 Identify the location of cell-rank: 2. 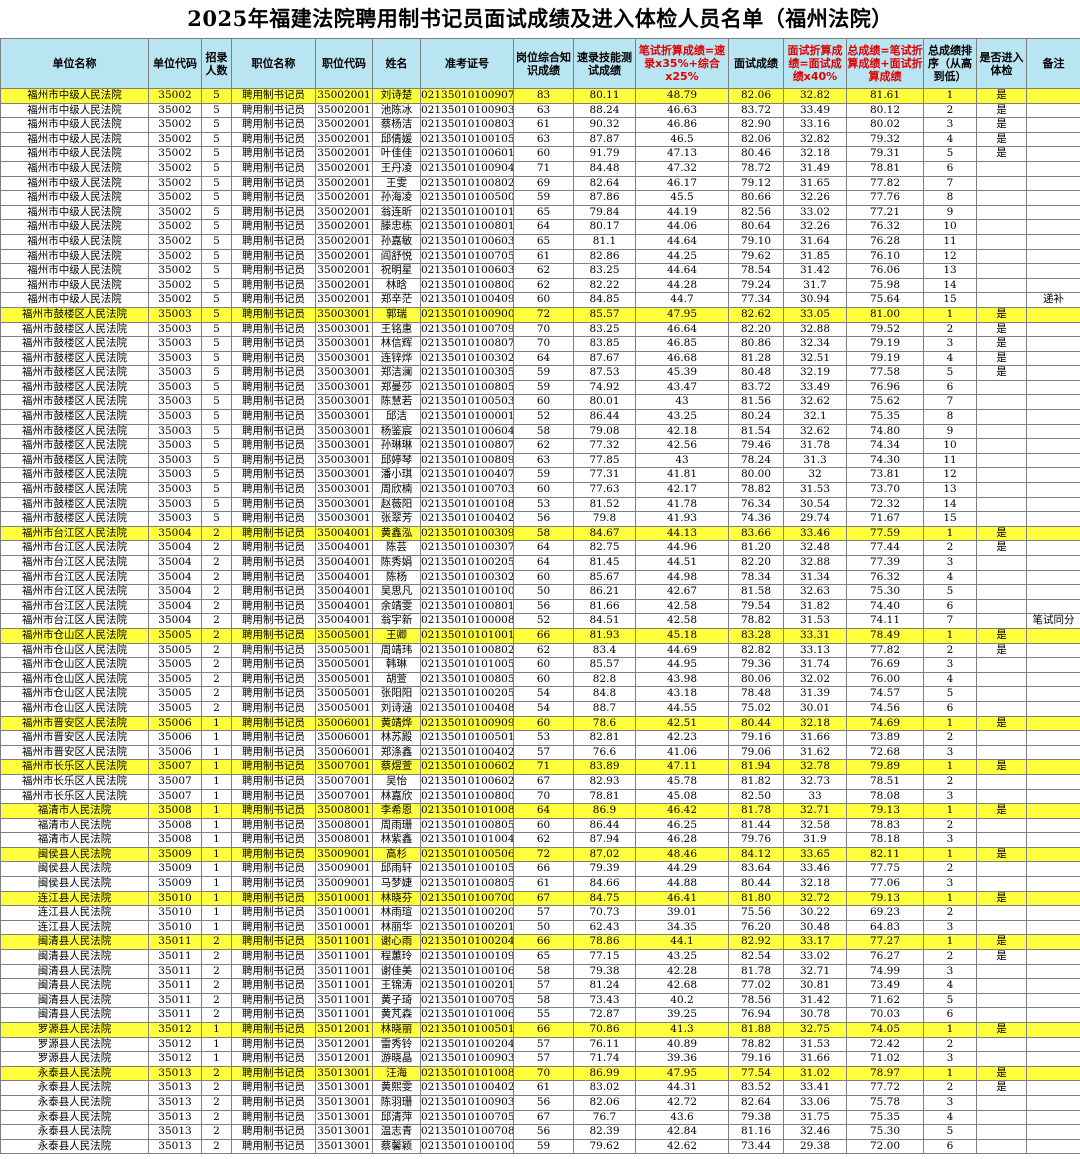
(950, 650).